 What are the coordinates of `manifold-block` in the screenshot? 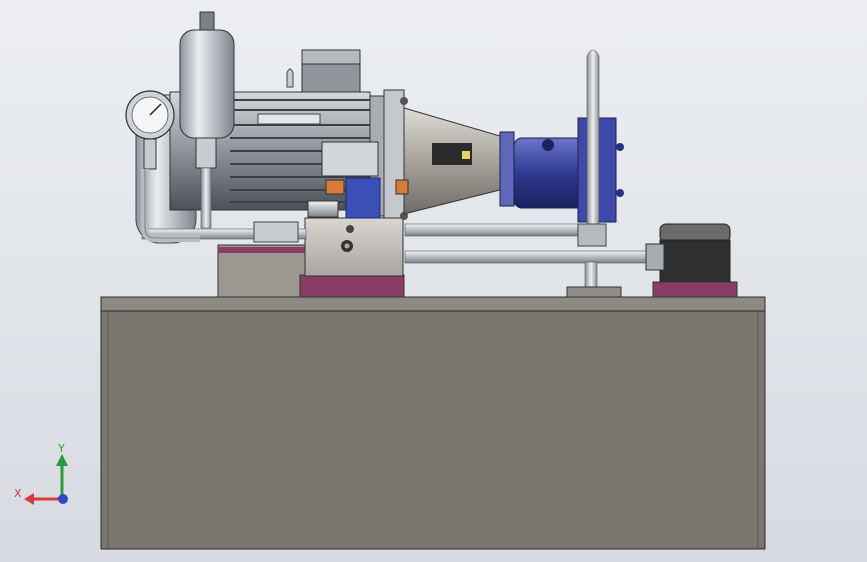 It's located at (354, 247).